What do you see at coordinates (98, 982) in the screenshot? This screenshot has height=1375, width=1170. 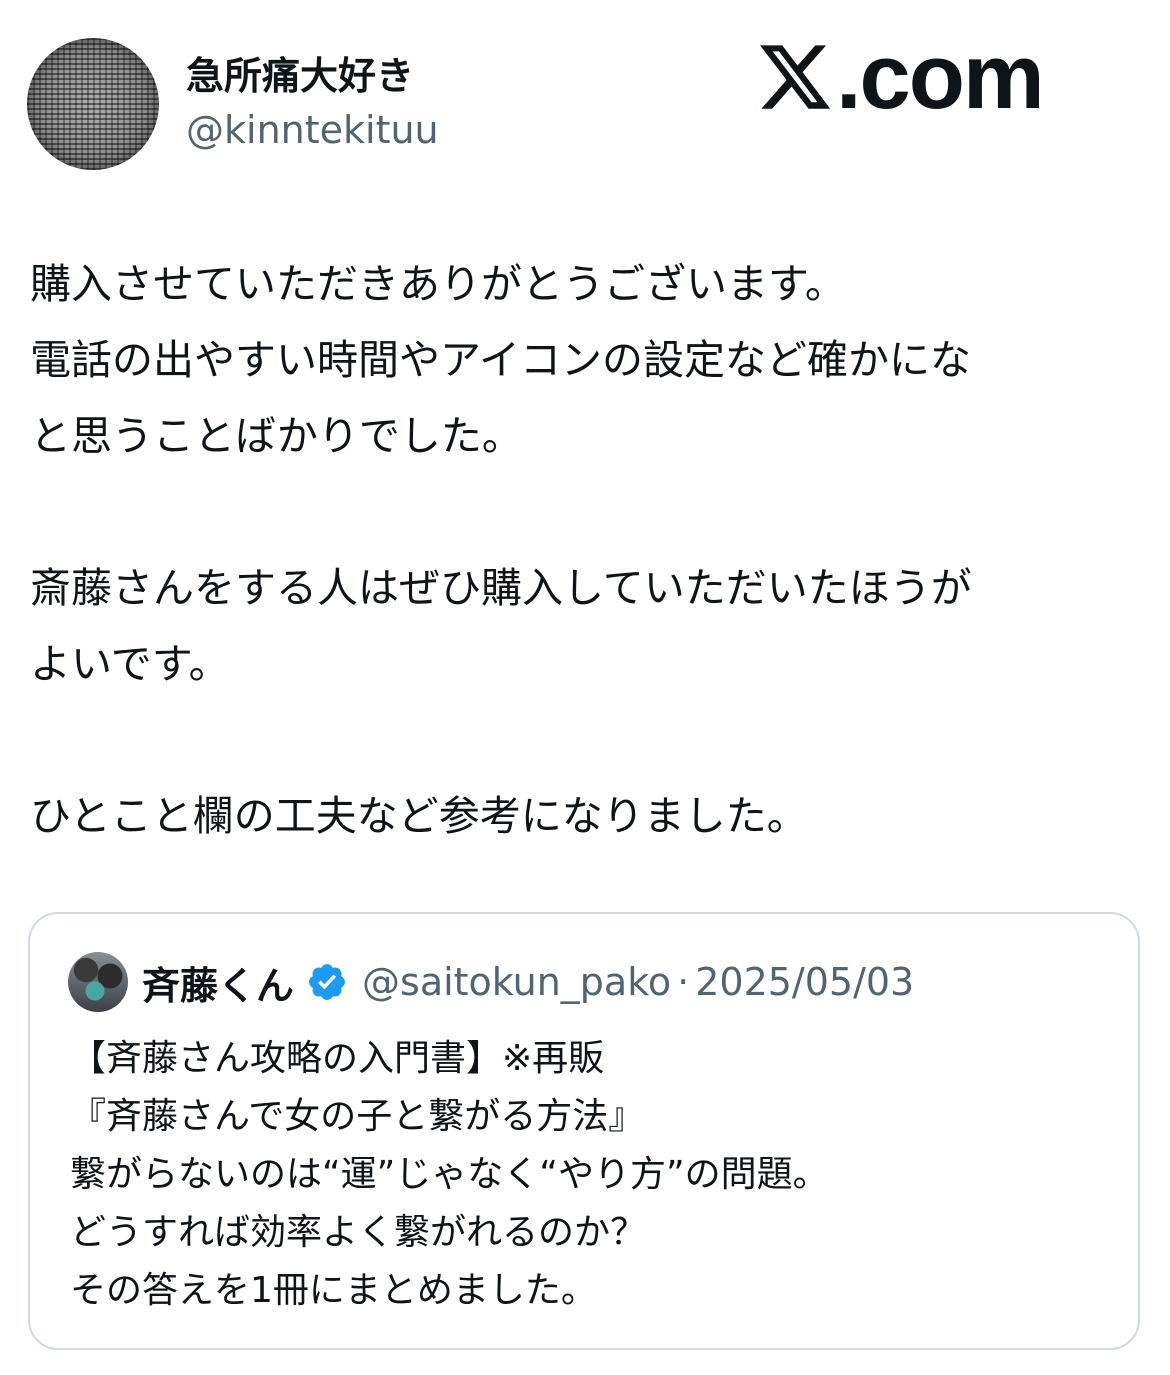 I see `quoted-author-avatar` at bounding box center [98, 982].